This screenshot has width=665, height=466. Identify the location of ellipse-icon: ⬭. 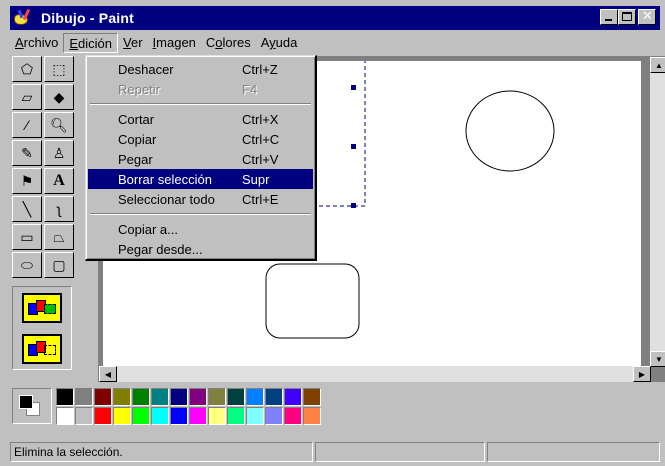
(27, 264).